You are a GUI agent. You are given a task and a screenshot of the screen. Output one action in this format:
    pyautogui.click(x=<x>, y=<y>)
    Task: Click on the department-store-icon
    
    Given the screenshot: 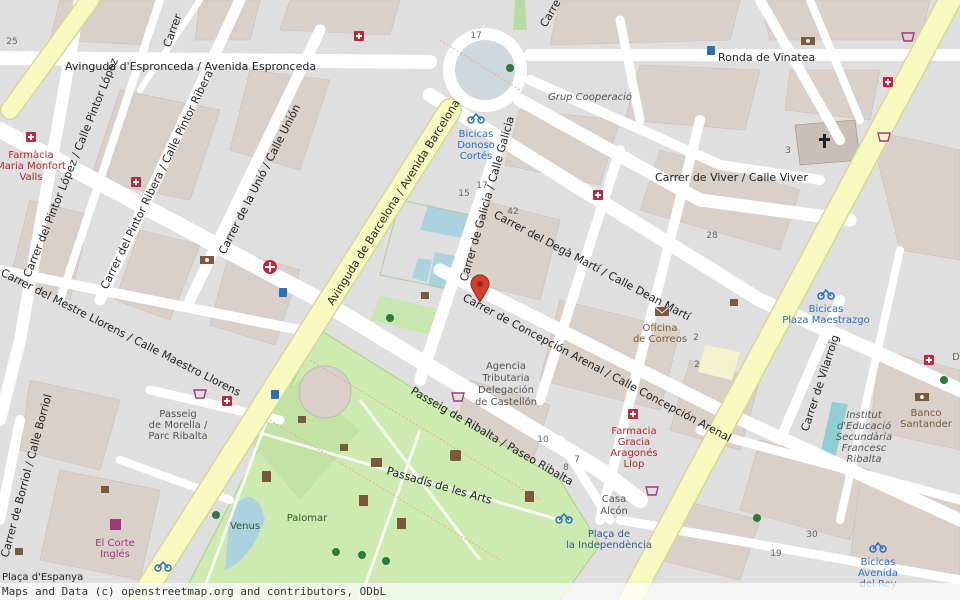 What is the action you would take?
    pyautogui.click(x=115, y=524)
    